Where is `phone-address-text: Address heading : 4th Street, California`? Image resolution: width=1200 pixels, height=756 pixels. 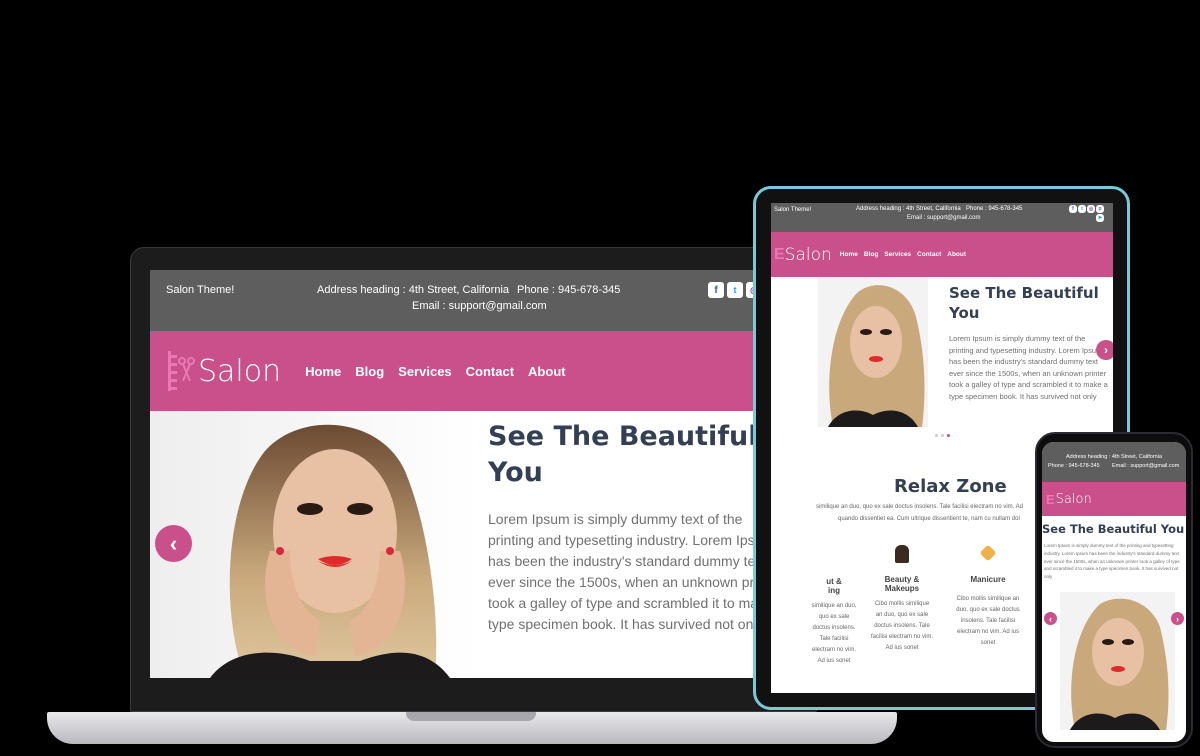
phone-address-text: Address heading : 4th Street, California is located at coordinates (1114, 457).